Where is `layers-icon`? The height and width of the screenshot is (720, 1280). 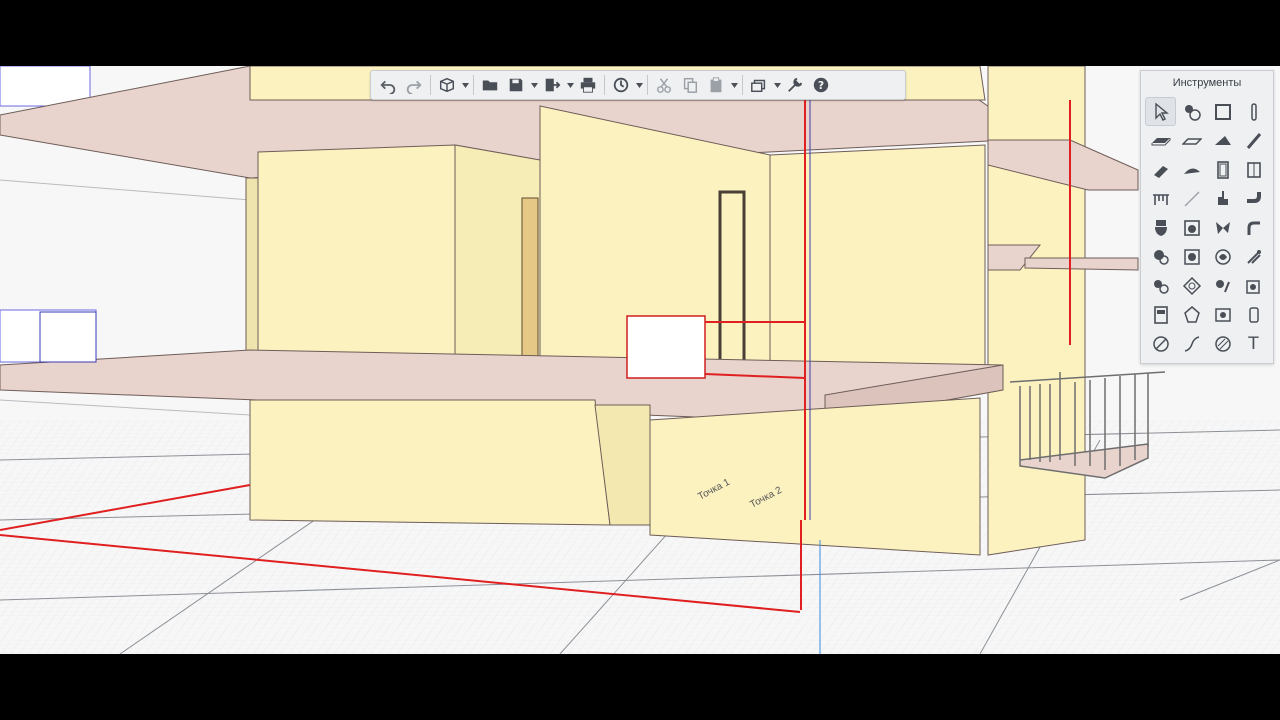
layers-icon is located at coordinates (759, 85).